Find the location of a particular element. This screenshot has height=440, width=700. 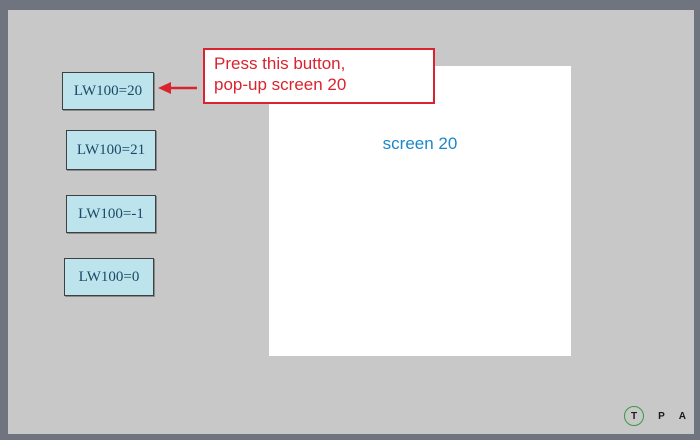

status-bar: T P A is located at coordinates (655, 416).